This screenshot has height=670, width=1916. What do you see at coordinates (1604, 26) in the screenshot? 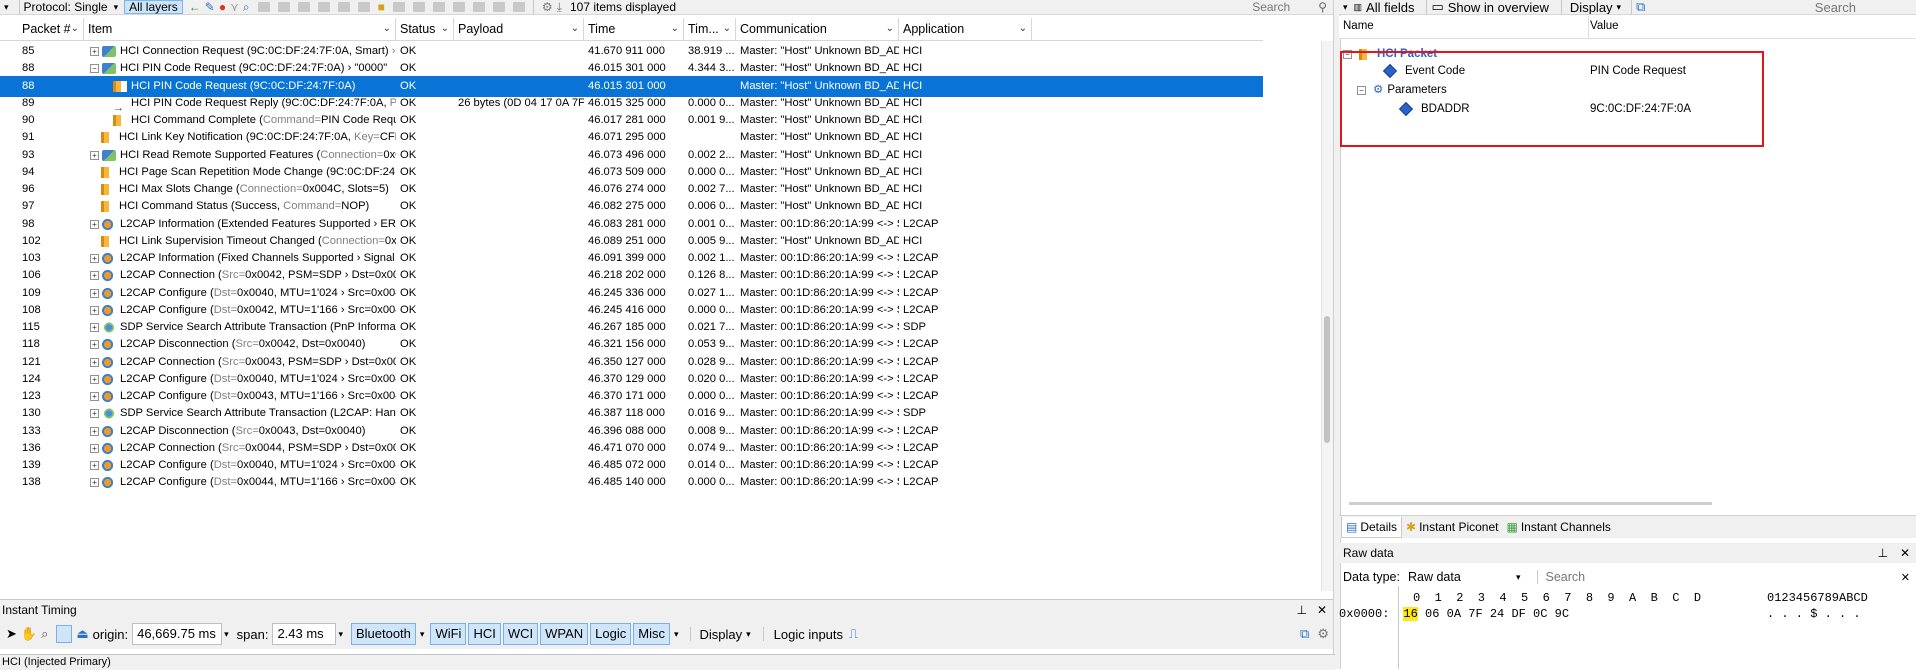
I see `value-column-header: Value` at bounding box center [1604, 26].